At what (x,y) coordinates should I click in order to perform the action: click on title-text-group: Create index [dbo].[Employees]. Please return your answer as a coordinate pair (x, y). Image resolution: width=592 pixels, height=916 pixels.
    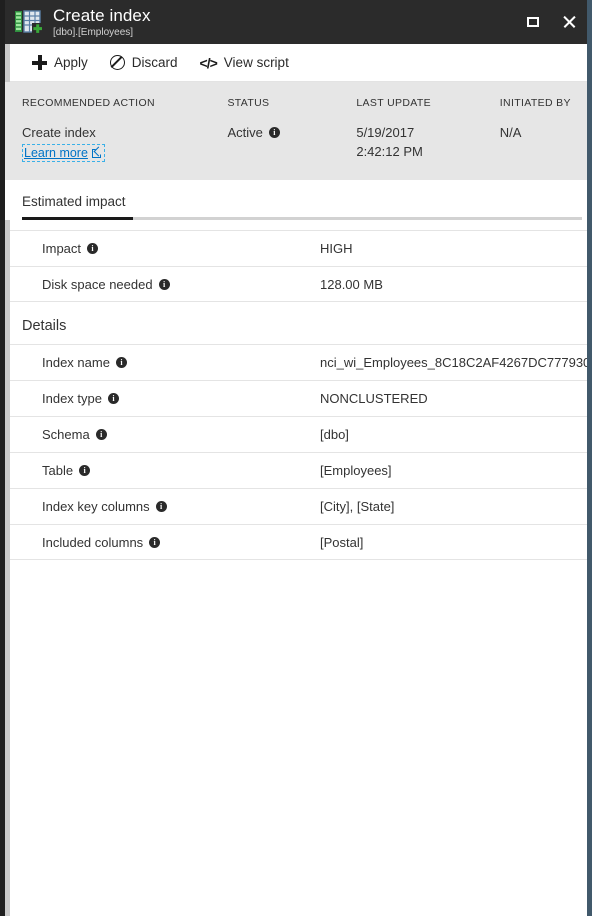
    Looking at the image, I should click on (102, 22).